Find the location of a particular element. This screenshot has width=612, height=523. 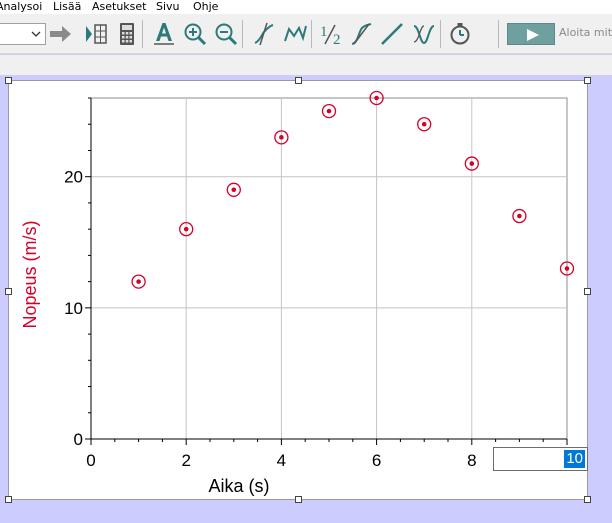

y-tick-label: 0 is located at coordinates (78, 439).